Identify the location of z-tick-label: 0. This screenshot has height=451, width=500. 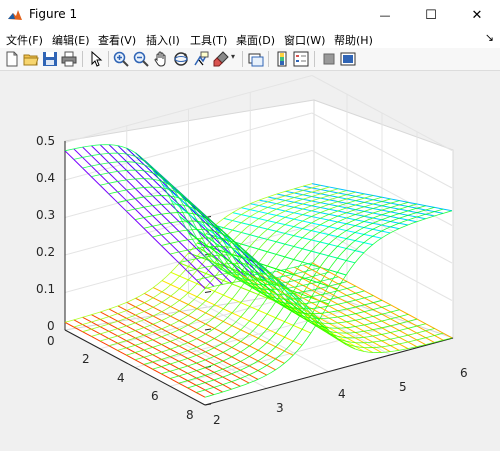
(51, 326).